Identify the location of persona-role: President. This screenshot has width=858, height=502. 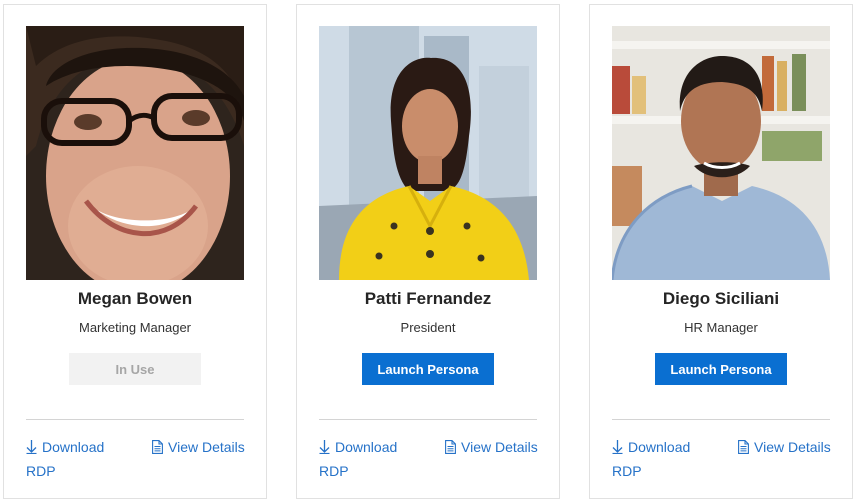
(428, 327).